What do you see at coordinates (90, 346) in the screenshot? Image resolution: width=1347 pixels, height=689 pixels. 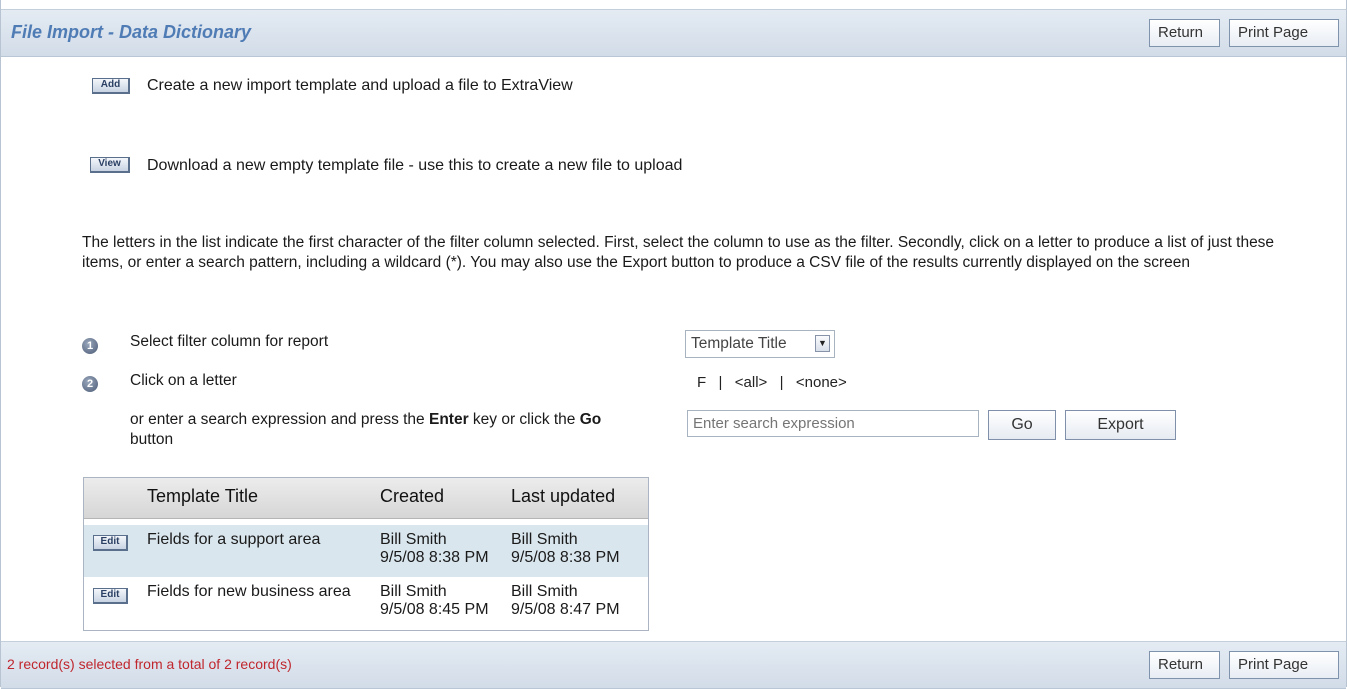 I see `step-1-badge: 1` at bounding box center [90, 346].